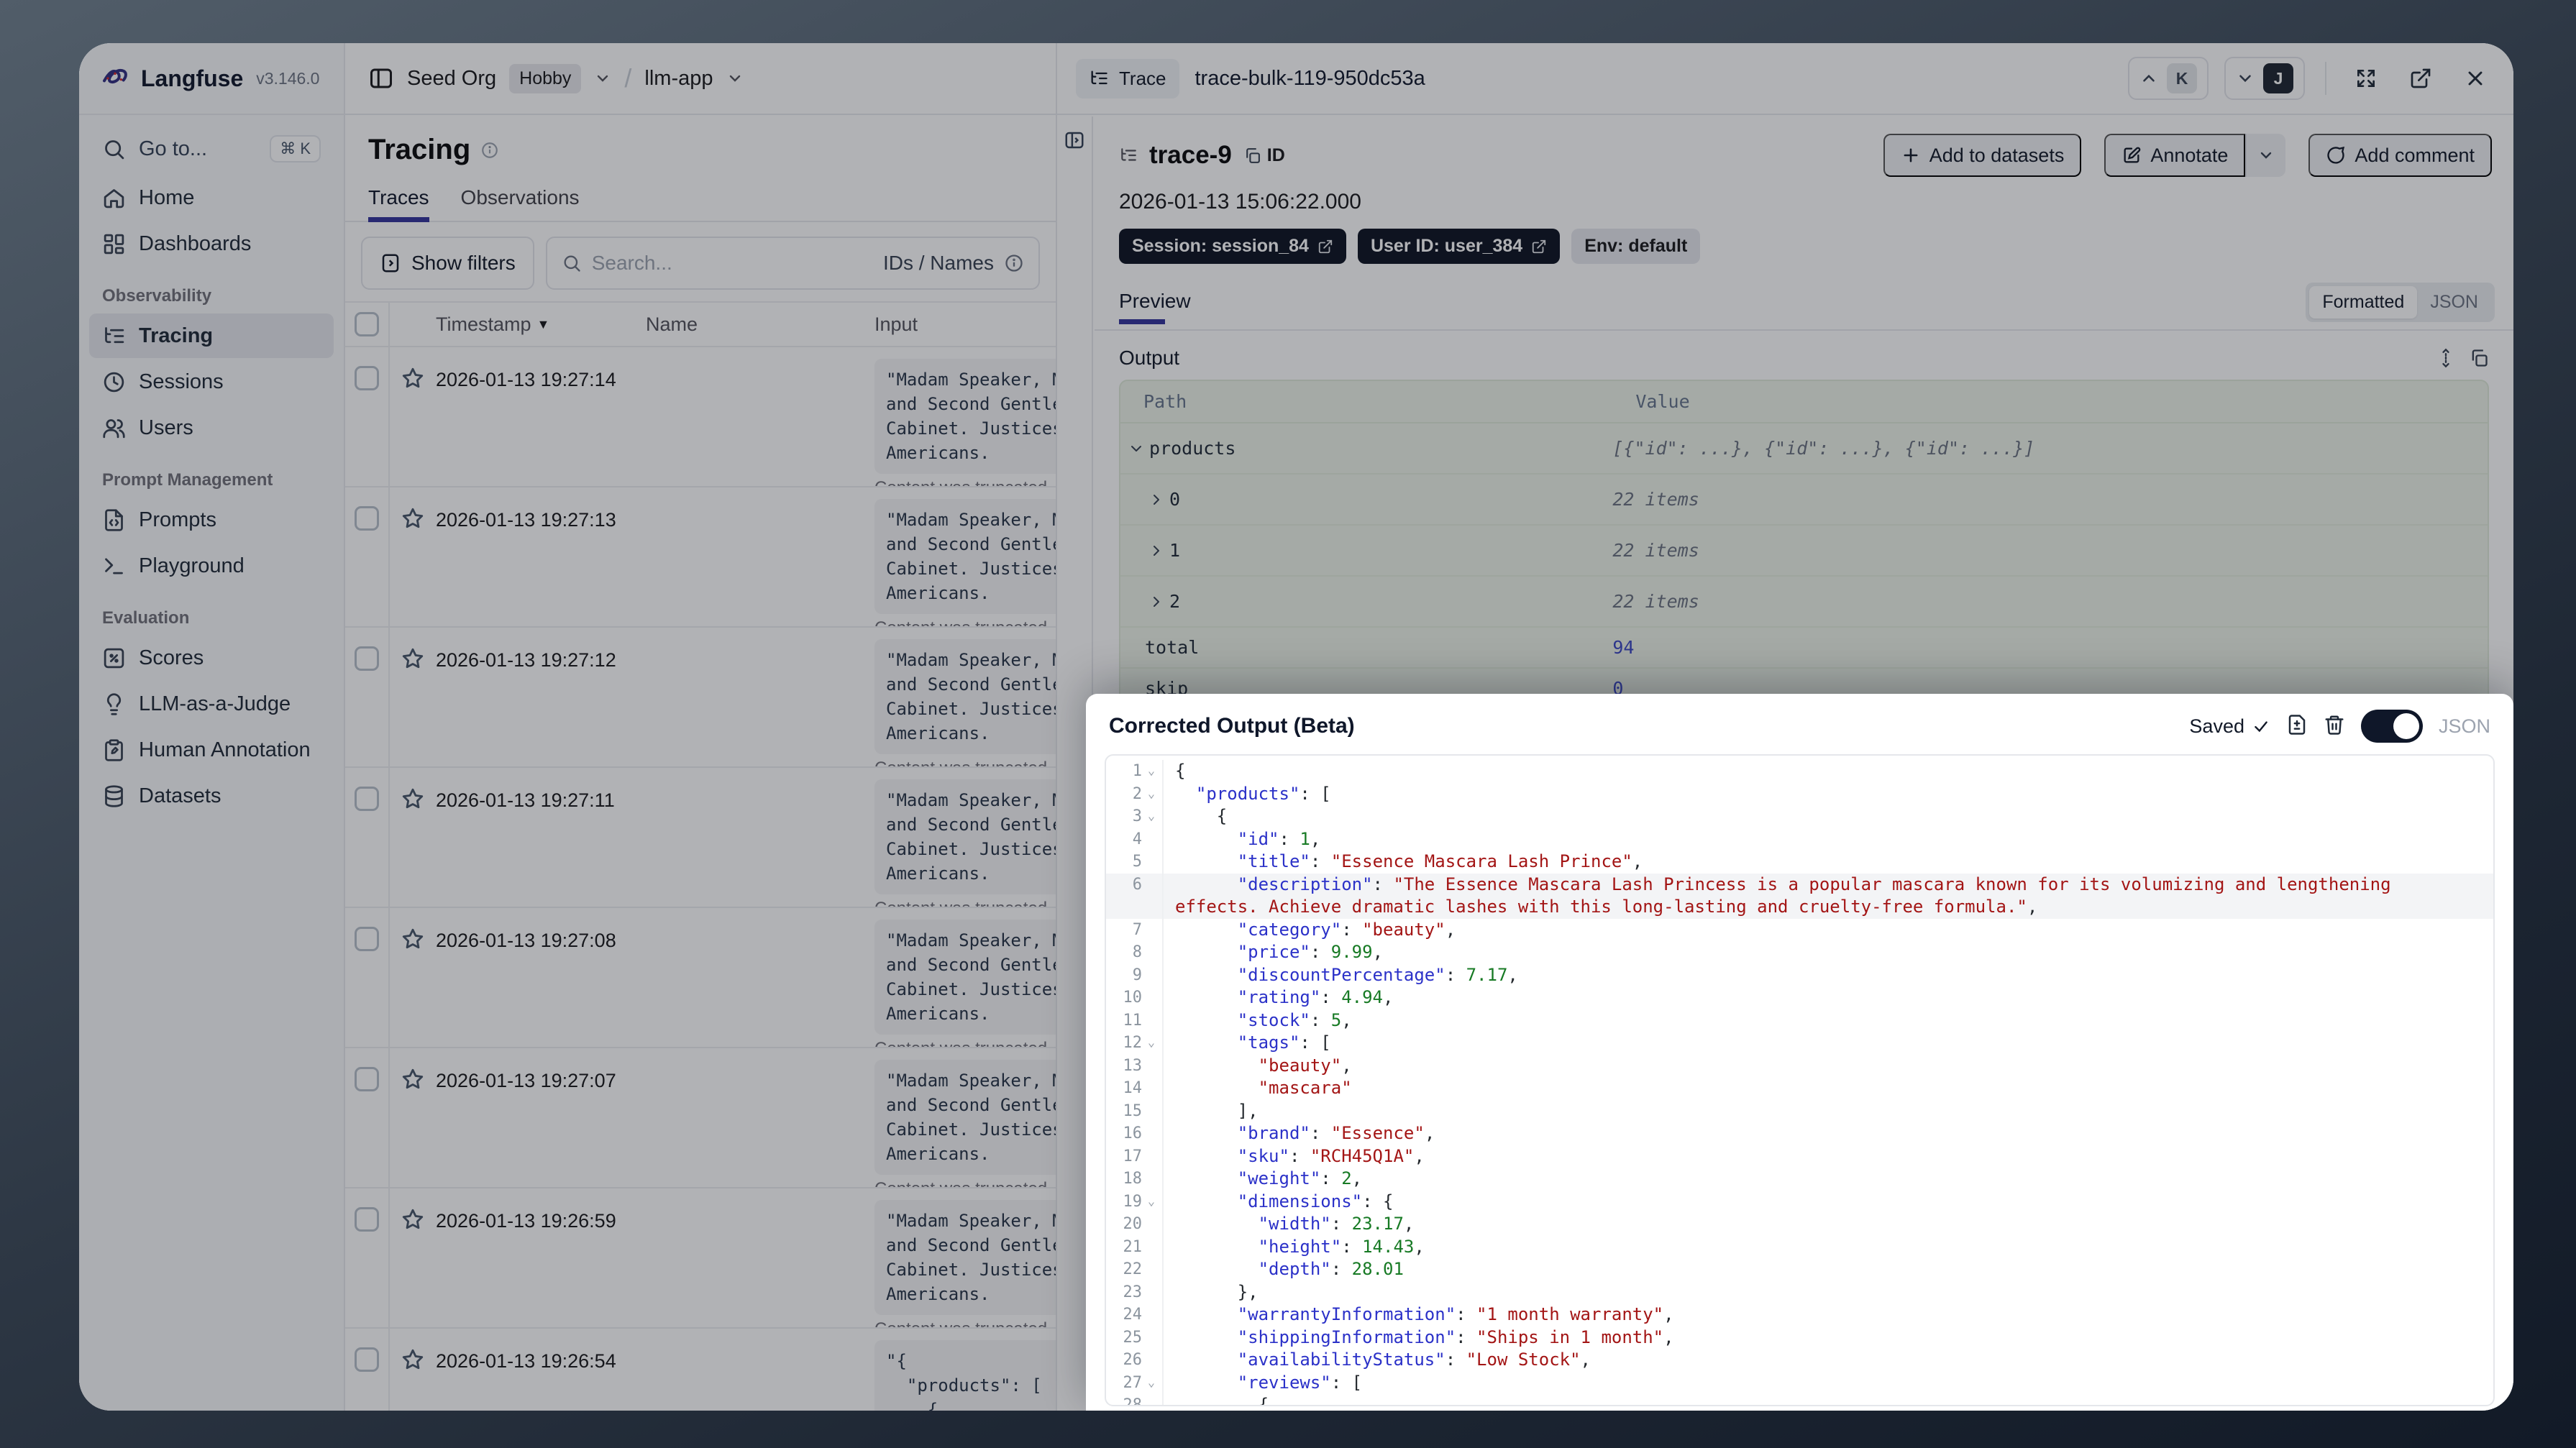 This screenshot has height=1448, width=2576. I want to click on sidebar-item-tracing: Tracing, so click(211, 335).